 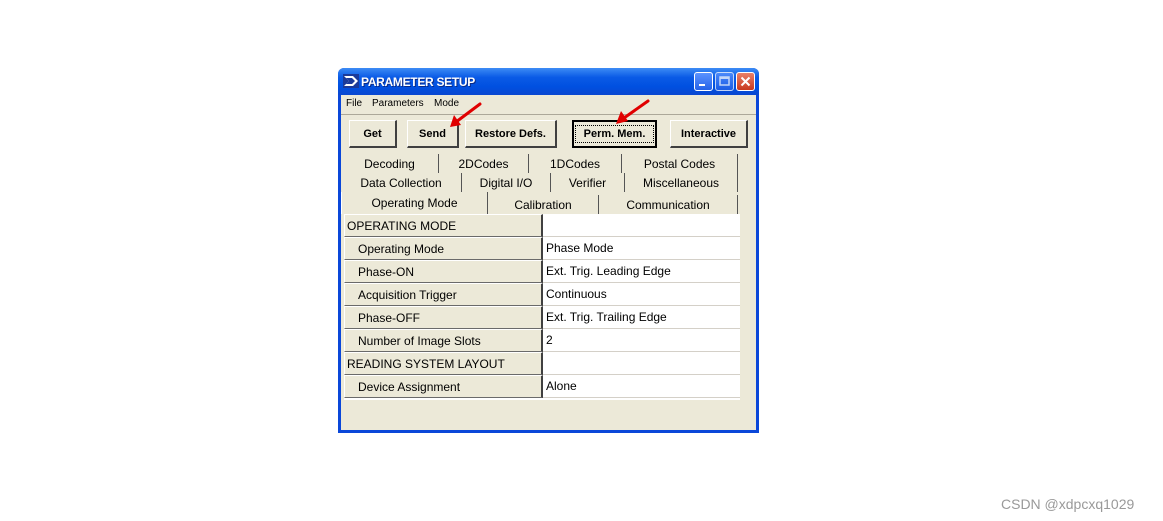 I want to click on tab-1dcodes-label: 1DCodes, so click(x=575, y=163).